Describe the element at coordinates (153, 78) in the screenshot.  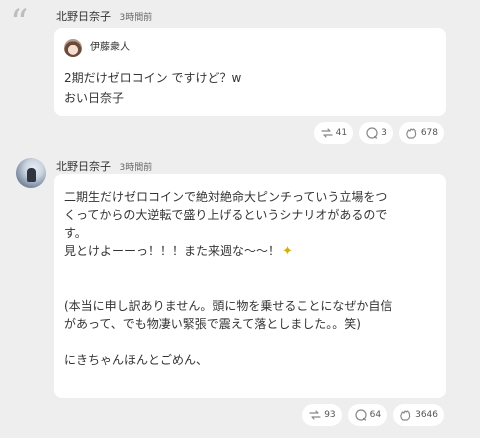
I see `message-line: 2期だけゼロコイン ですけど？w` at that location.